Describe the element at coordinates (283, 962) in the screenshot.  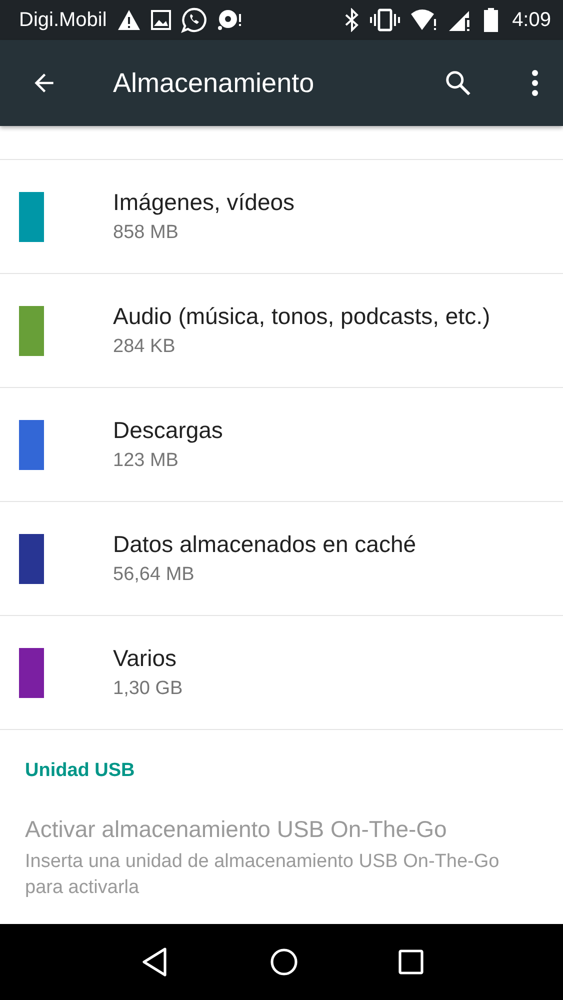
I see `home-circle-icon` at that location.